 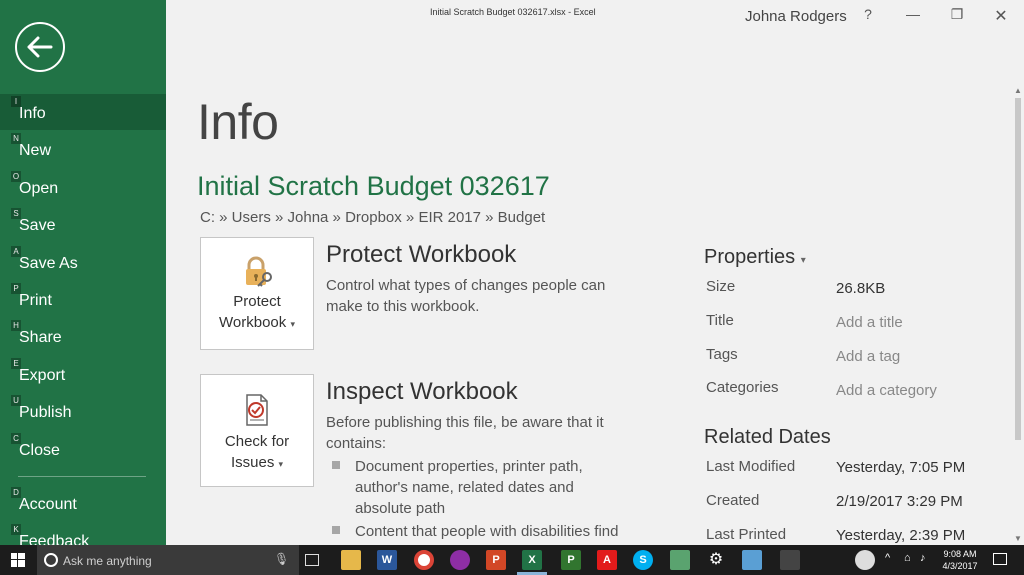 I want to click on clock-time: 9:08 AM, so click(x=960, y=554).